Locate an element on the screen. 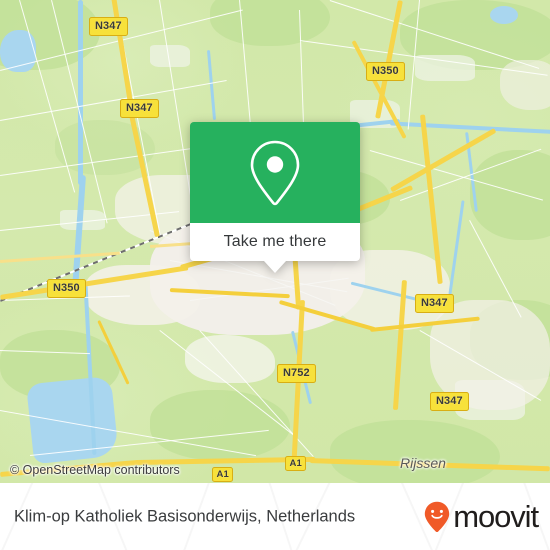 The height and width of the screenshot is (550, 550). callout-footer: Take me there is located at coordinates (275, 242).